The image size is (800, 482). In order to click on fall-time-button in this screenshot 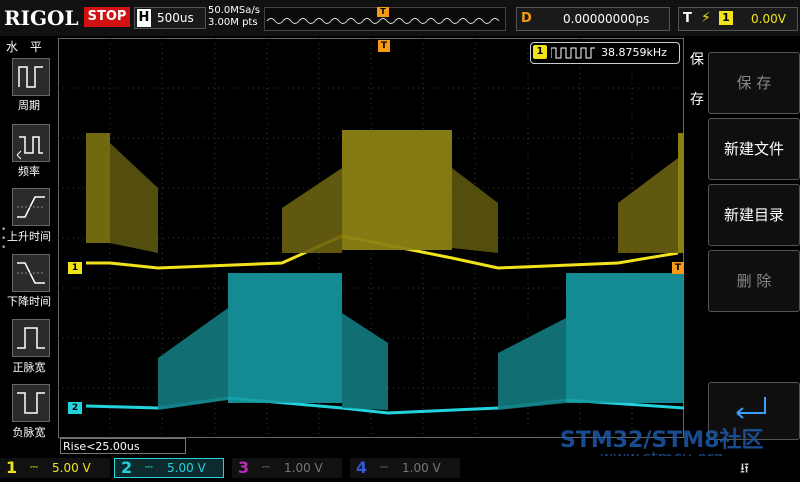, I will do `click(31, 273)`.